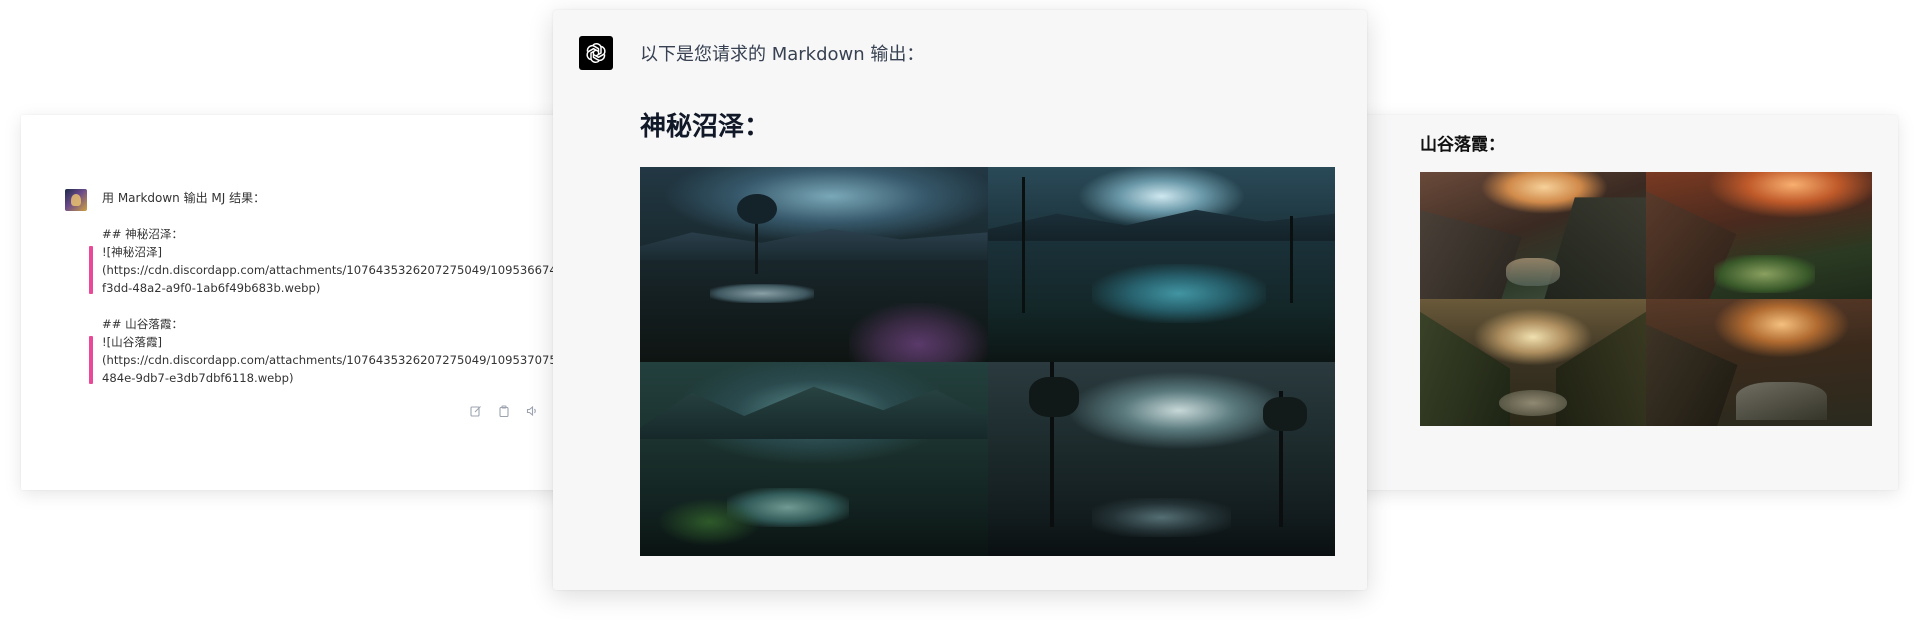 The width and height of the screenshot is (1920, 622). I want to click on md-heading-2: ## 山谷落霞：, so click(143, 324).